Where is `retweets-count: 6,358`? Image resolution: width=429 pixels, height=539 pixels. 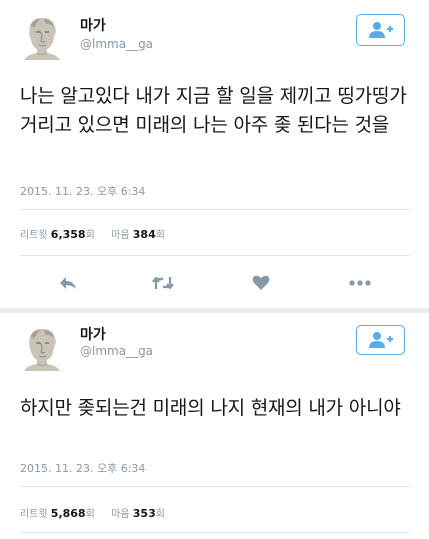 retweets-count: 6,358 is located at coordinates (68, 234).